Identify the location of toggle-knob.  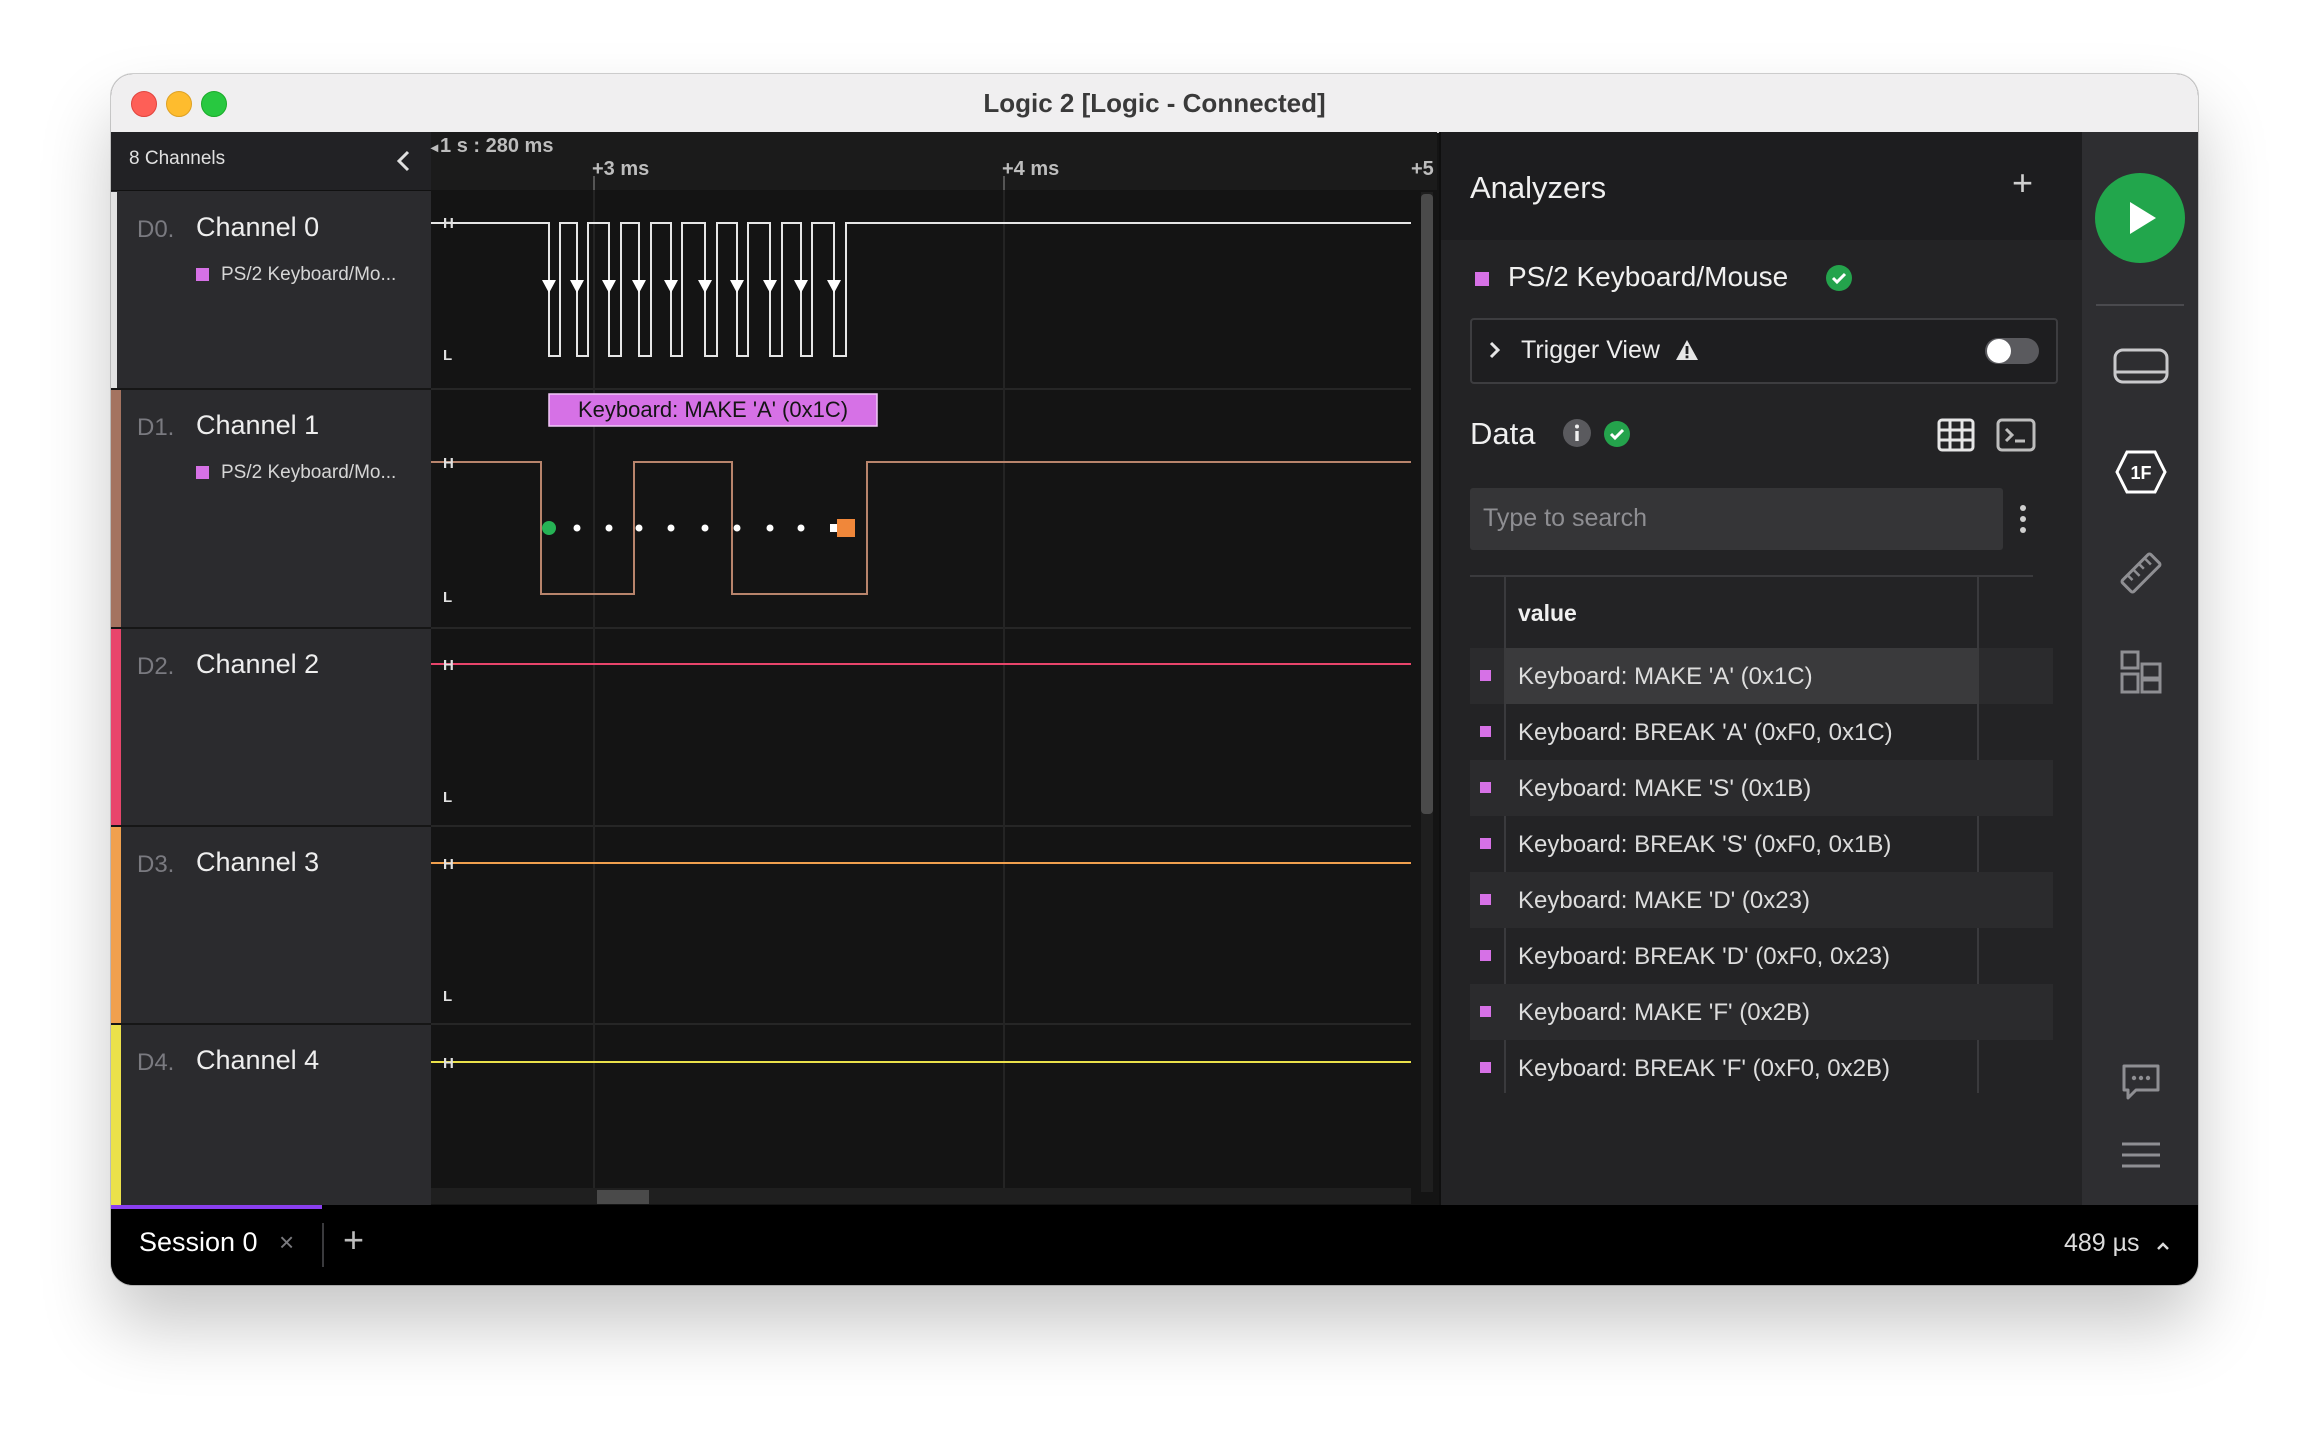
(1999, 351).